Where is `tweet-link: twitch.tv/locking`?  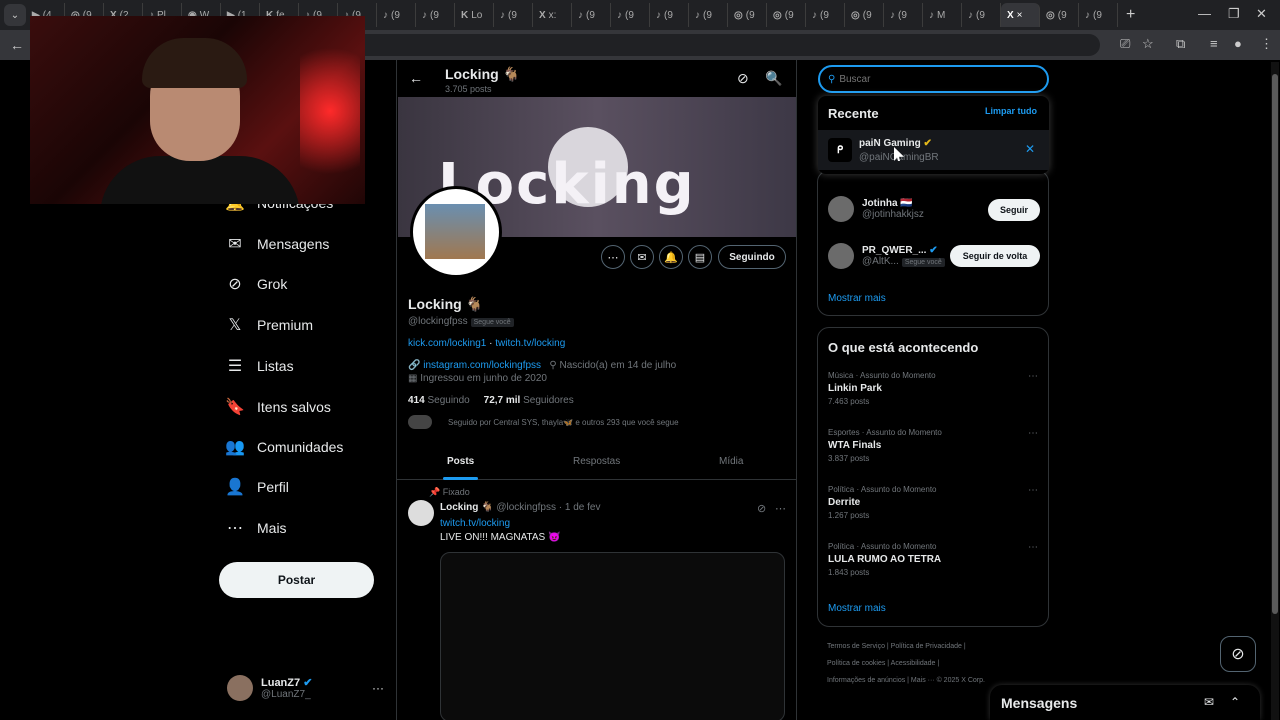
tweet-link: twitch.tv/locking is located at coordinates (475, 523).